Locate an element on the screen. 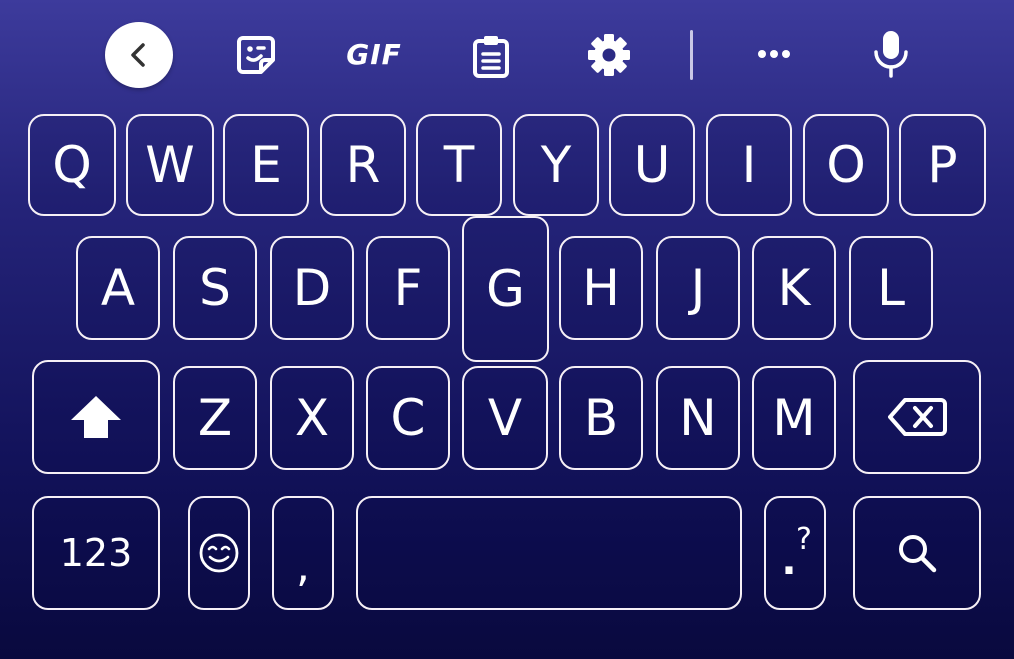 Image resolution: width=1014 pixels, height=659 pixels. key-label: W is located at coordinates (170, 165).